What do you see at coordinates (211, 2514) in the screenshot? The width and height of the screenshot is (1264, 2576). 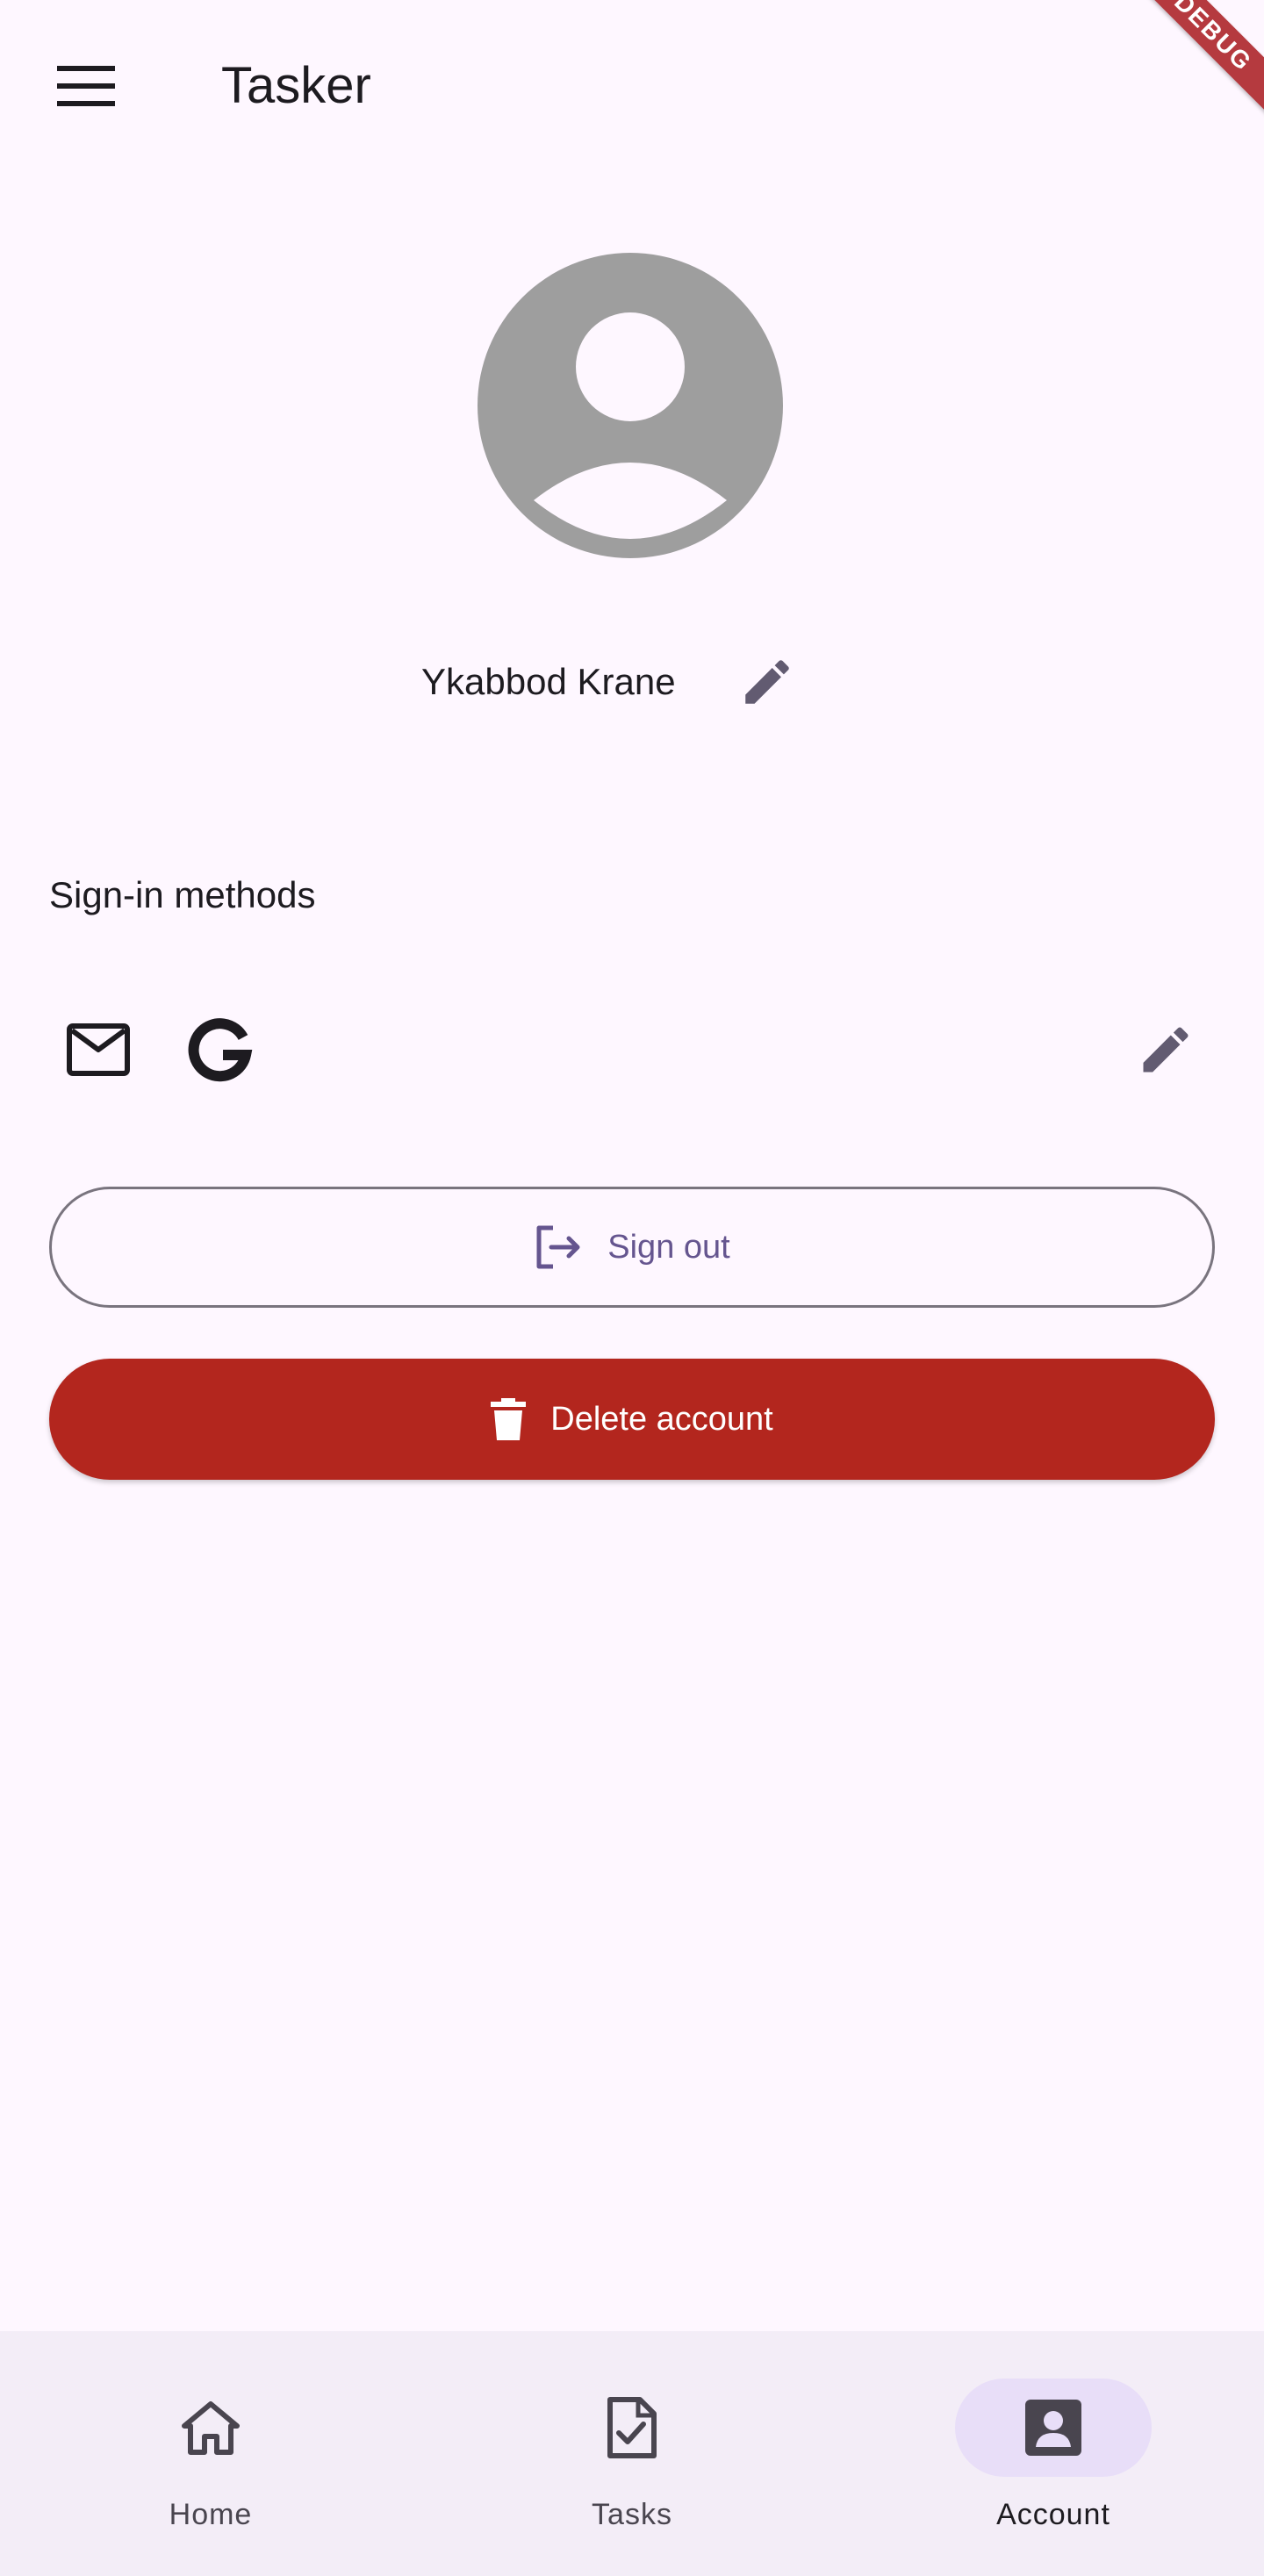 I see `nav-label-home: Home` at bounding box center [211, 2514].